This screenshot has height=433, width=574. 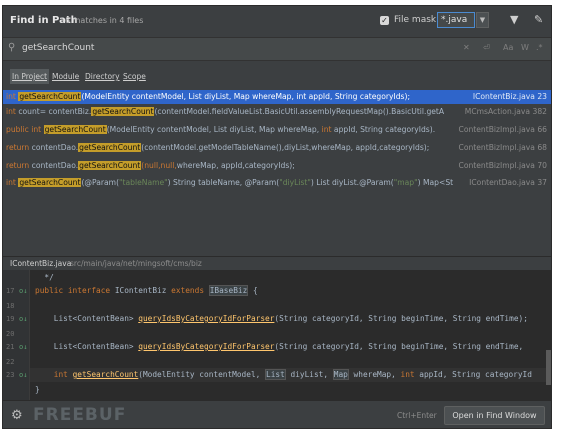 What do you see at coordinates (10, 334) in the screenshot?
I see `line-number: 20` at bounding box center [10, 334].